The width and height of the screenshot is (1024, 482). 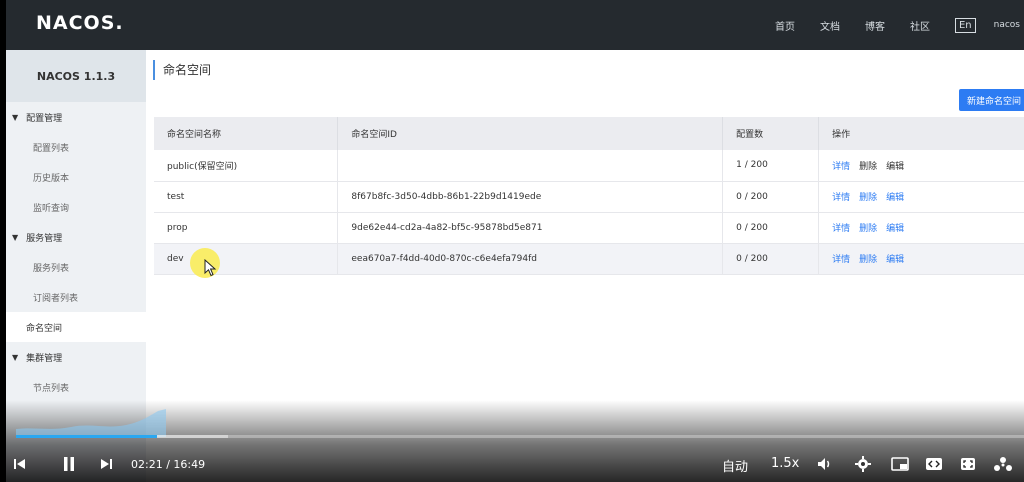 What do you see at coordinates (520, 436) in the screenshot?
I see `progress-bar` at bounding box center [520, 436].